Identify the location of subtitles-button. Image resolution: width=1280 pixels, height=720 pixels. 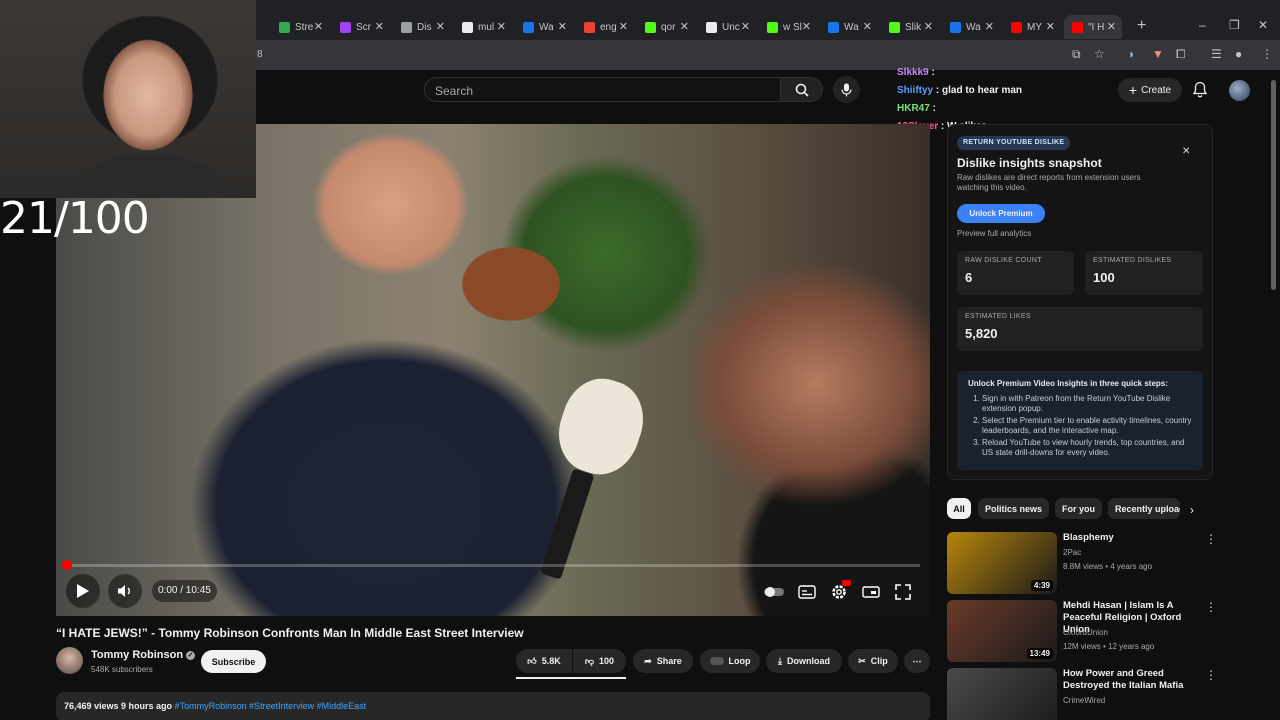
(807, 592).